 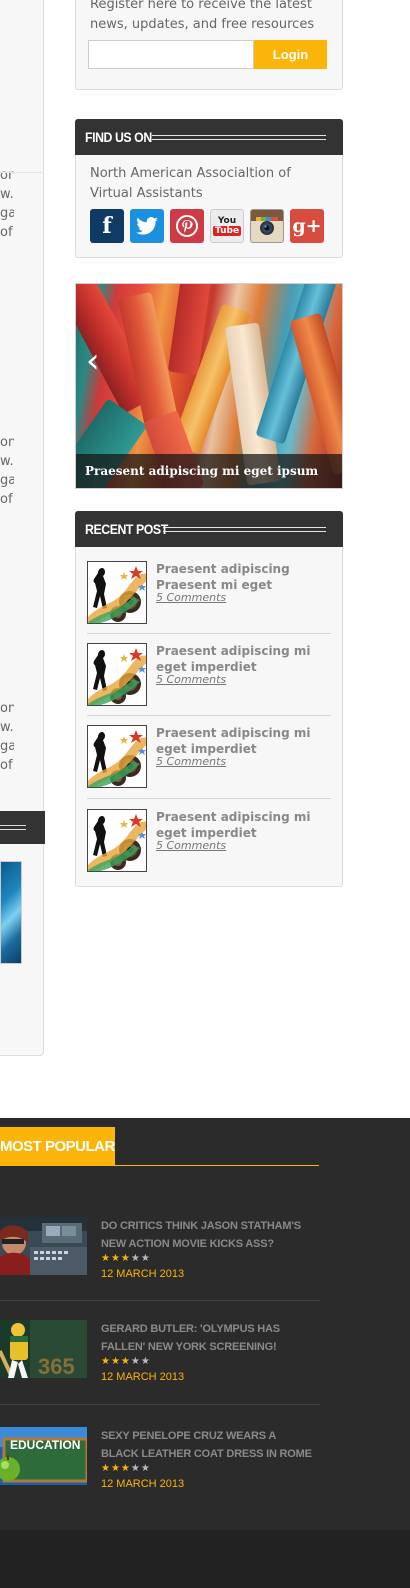 What do you see at coordinates (209, 137) in the screenshot?
I see `find-us-header: FIND US ON` at bounding box center [209, 137].